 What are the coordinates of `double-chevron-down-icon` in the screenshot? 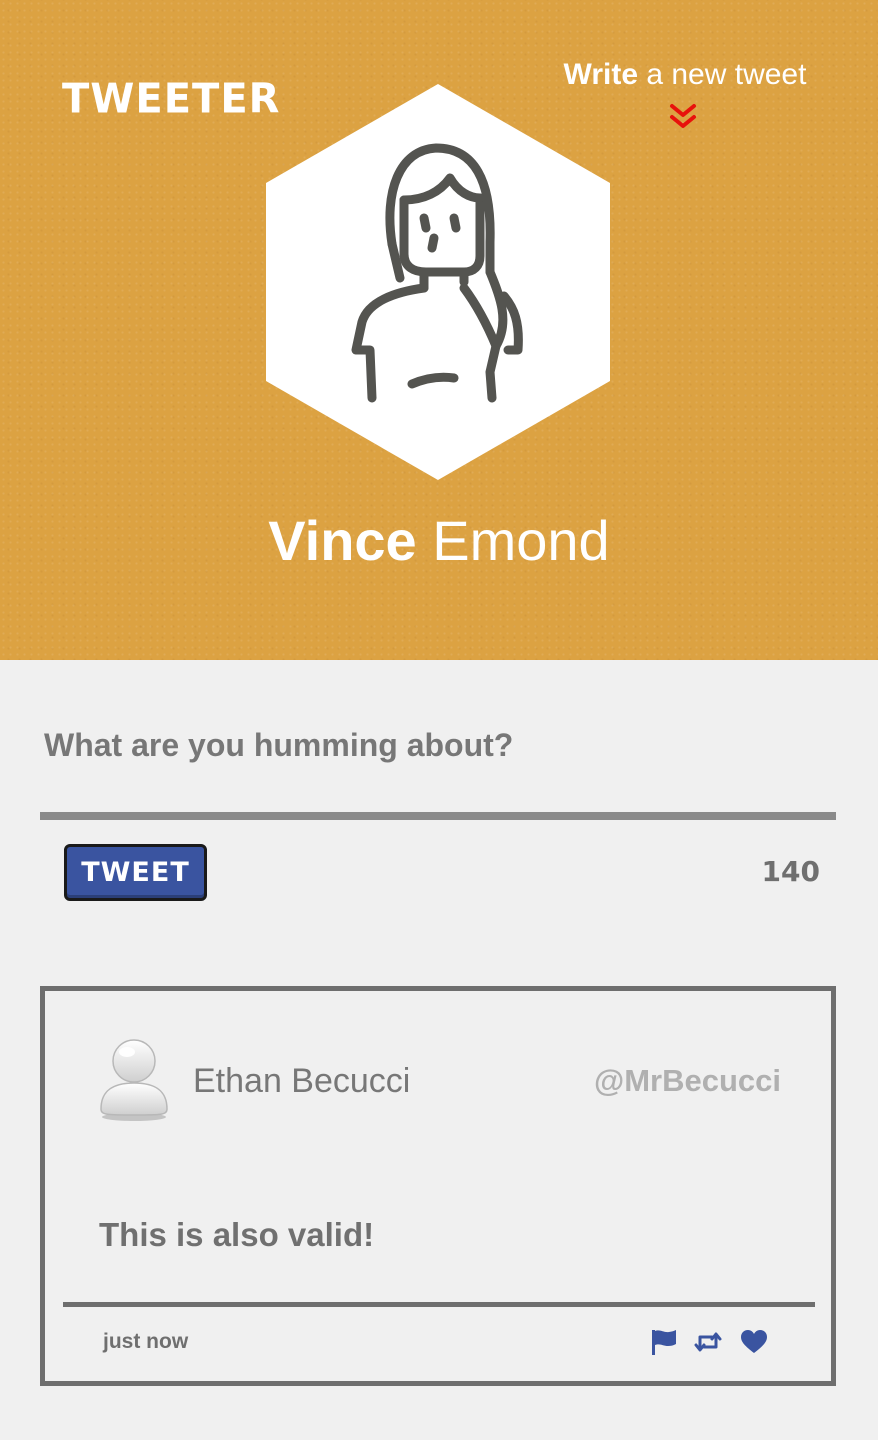 It's located at (683, 117).